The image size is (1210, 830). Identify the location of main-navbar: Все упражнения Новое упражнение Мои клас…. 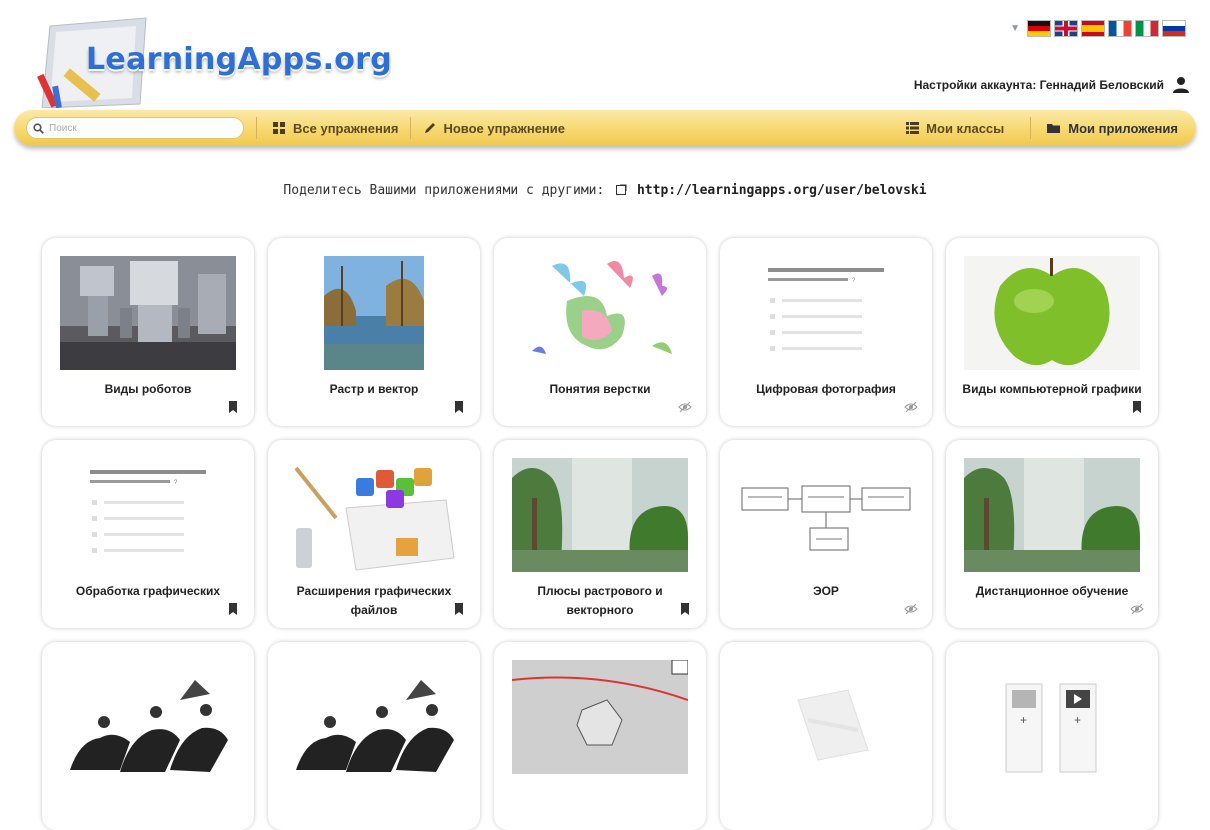
(605, 128).